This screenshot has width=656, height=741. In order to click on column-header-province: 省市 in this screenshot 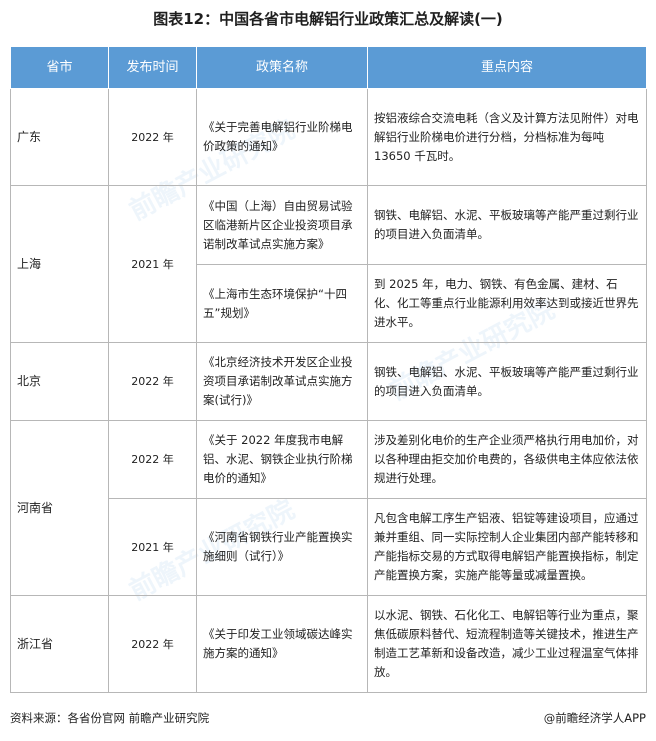, I will do `click(59, 67)`.